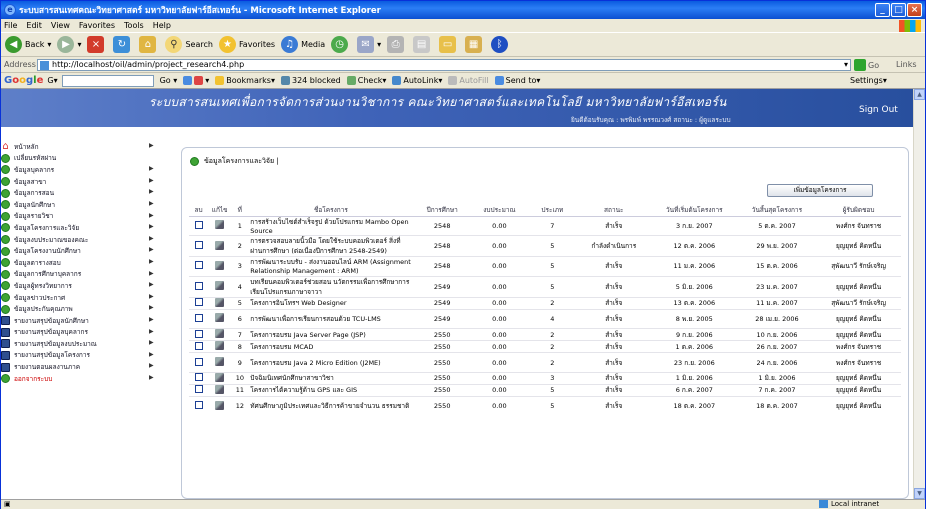  What do you see at coordinates (79, 170) in the screenshot?
I see `sidebar-item: ข้อมูลบุคลากร ▶` at bounding box center [79, 170].